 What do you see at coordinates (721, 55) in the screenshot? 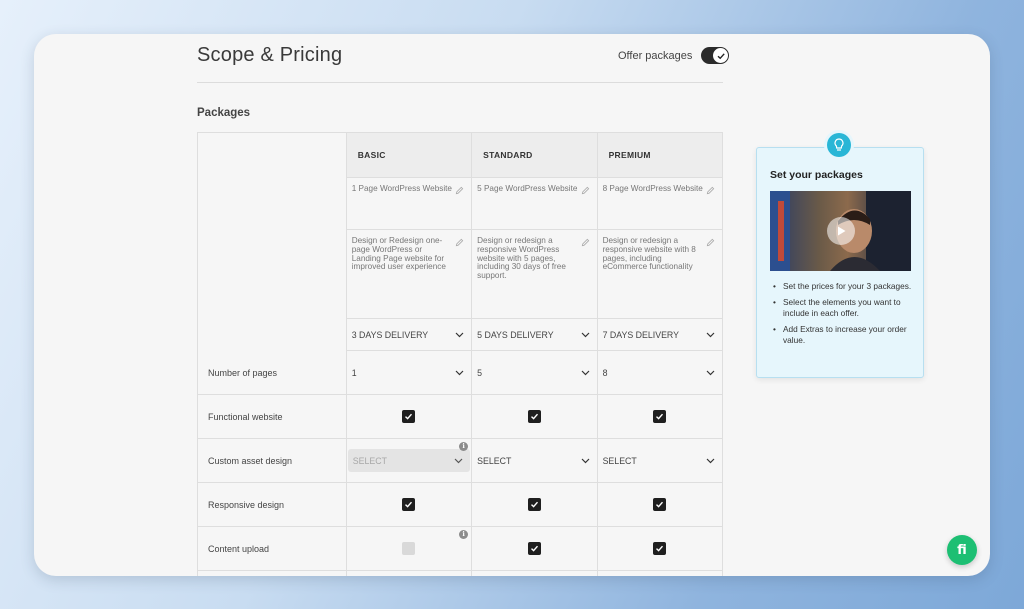
I see `toggle-check-icon` at bounding box center [721, 55].